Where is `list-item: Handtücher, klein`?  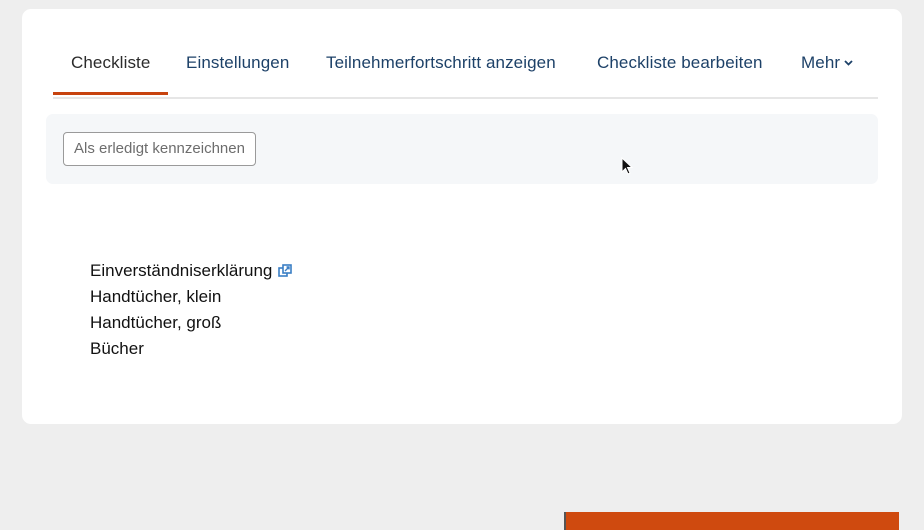 list-item: Handtücher, klein is located at coordinates (191, 297).